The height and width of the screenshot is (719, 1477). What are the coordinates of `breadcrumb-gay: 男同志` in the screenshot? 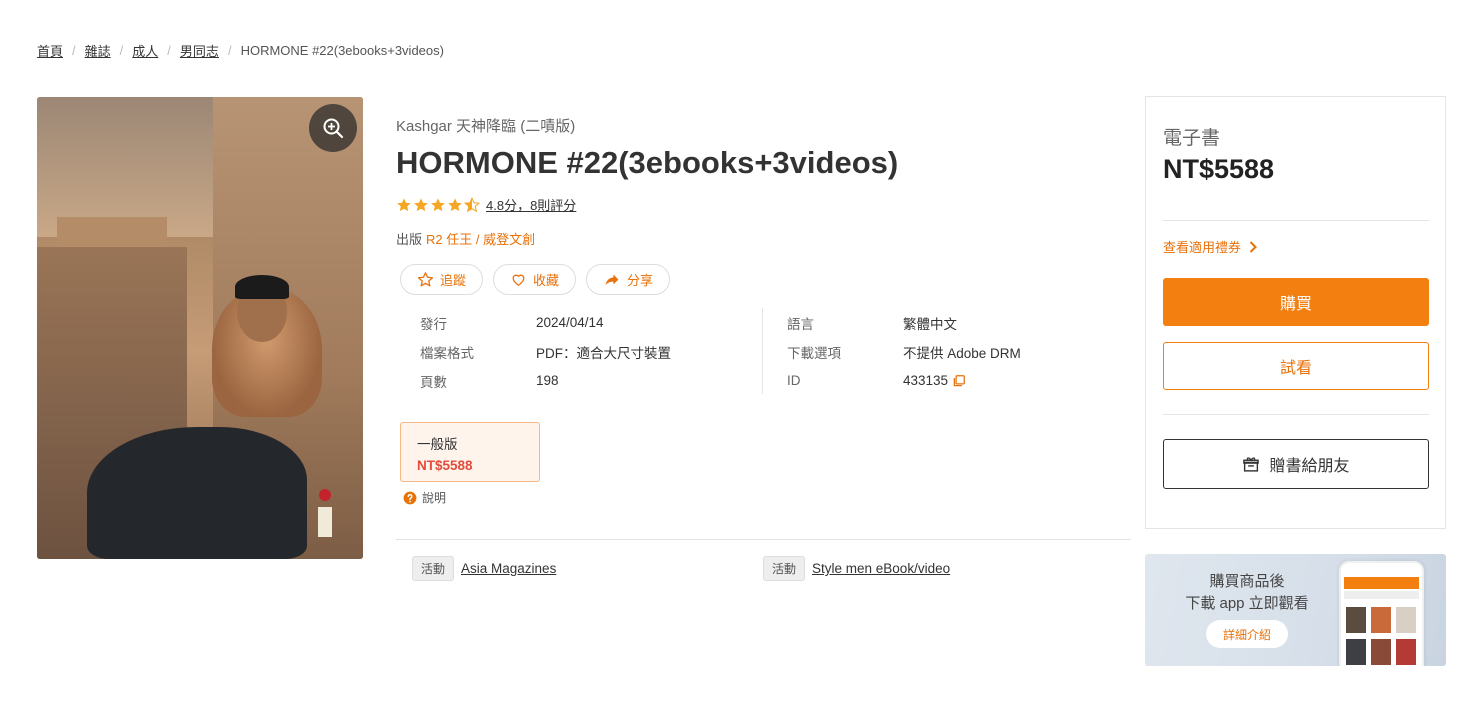 It's located at (199, 50).